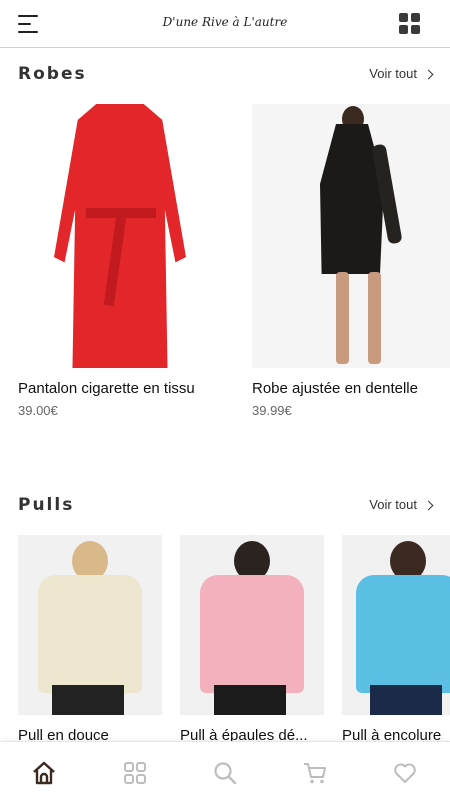 The height and width of the screenshot is (800, 450). Describe the element at coordinates (315, 773) in the screenshot. I see `cart-icon` at that location.